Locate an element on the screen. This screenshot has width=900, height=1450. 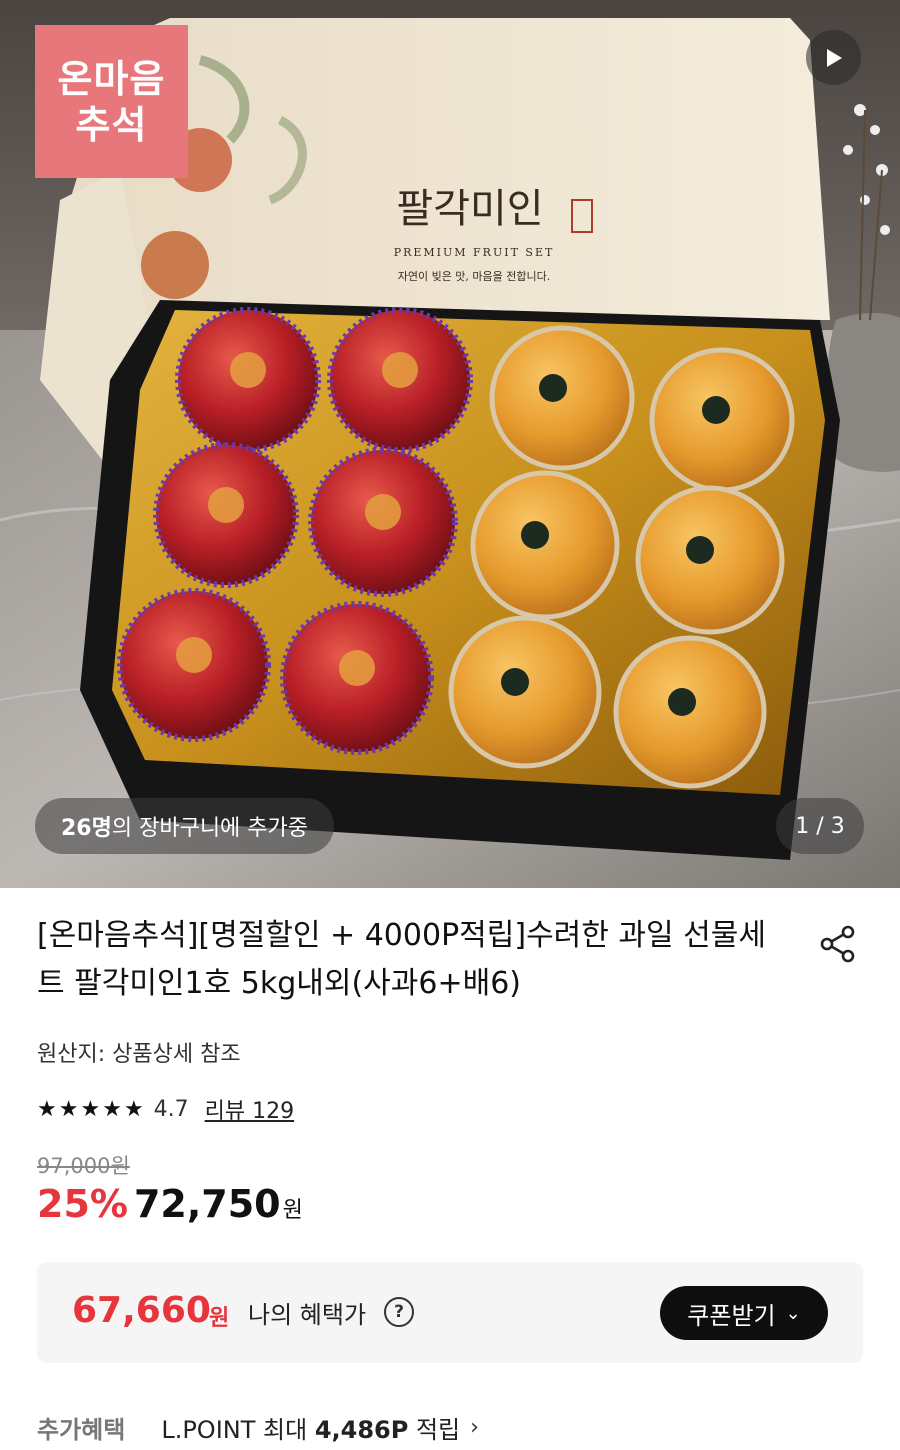
rating-row: ★ ★ ★ ★ ★ 4.7 리뷰 129 is located at coordinates (165, 1109).